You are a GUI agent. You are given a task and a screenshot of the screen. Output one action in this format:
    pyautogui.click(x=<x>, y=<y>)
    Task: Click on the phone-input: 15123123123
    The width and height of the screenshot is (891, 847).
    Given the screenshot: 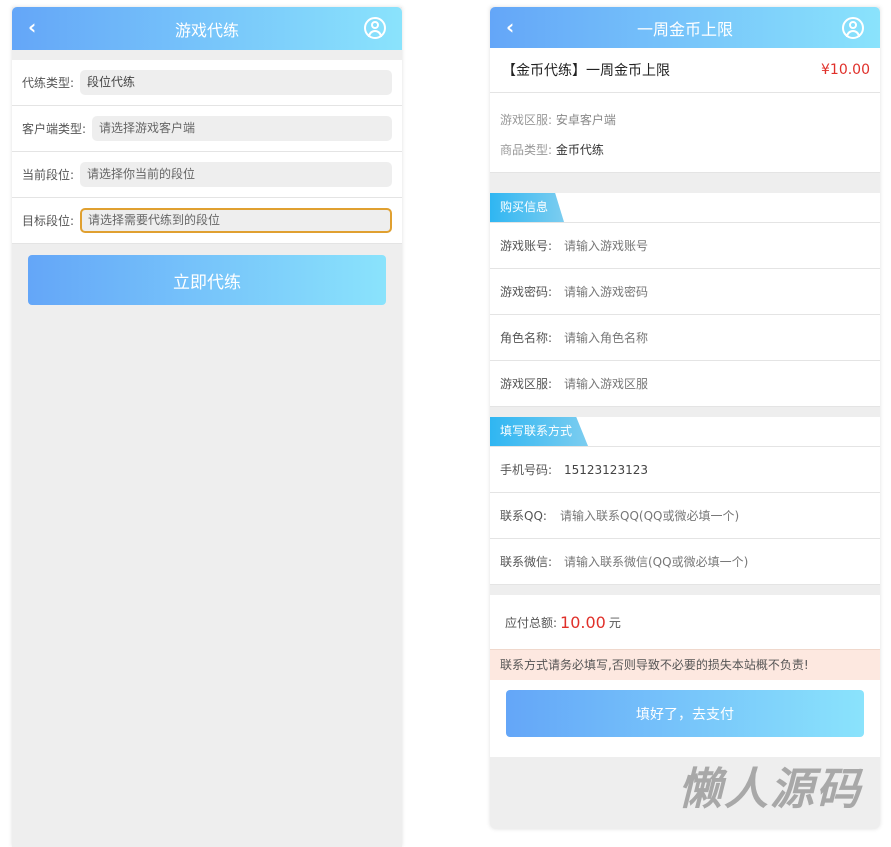 What is the action you would take?
    pyautogui.click(x=606, y=470)
    